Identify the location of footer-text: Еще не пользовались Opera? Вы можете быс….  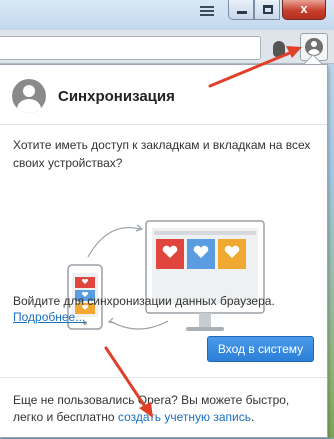
(165, 409).